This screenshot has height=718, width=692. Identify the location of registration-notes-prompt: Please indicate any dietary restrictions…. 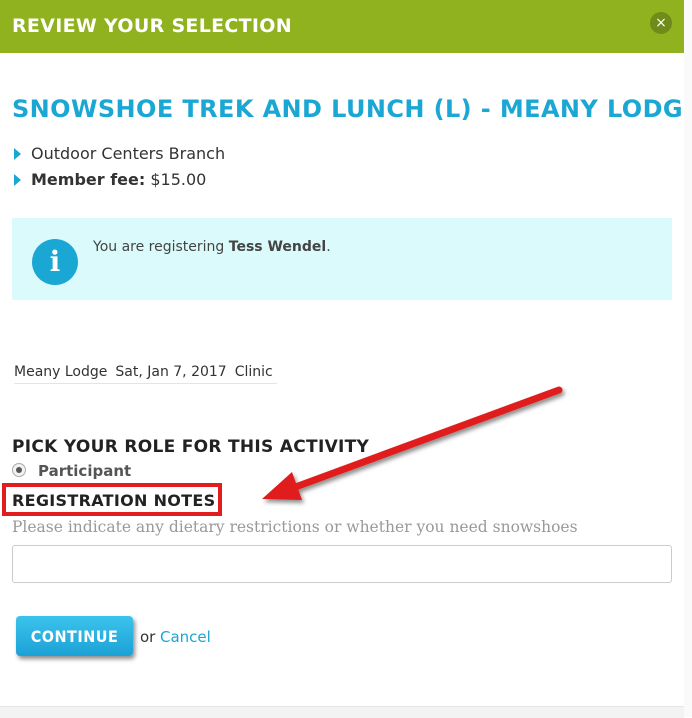
(295, 527).